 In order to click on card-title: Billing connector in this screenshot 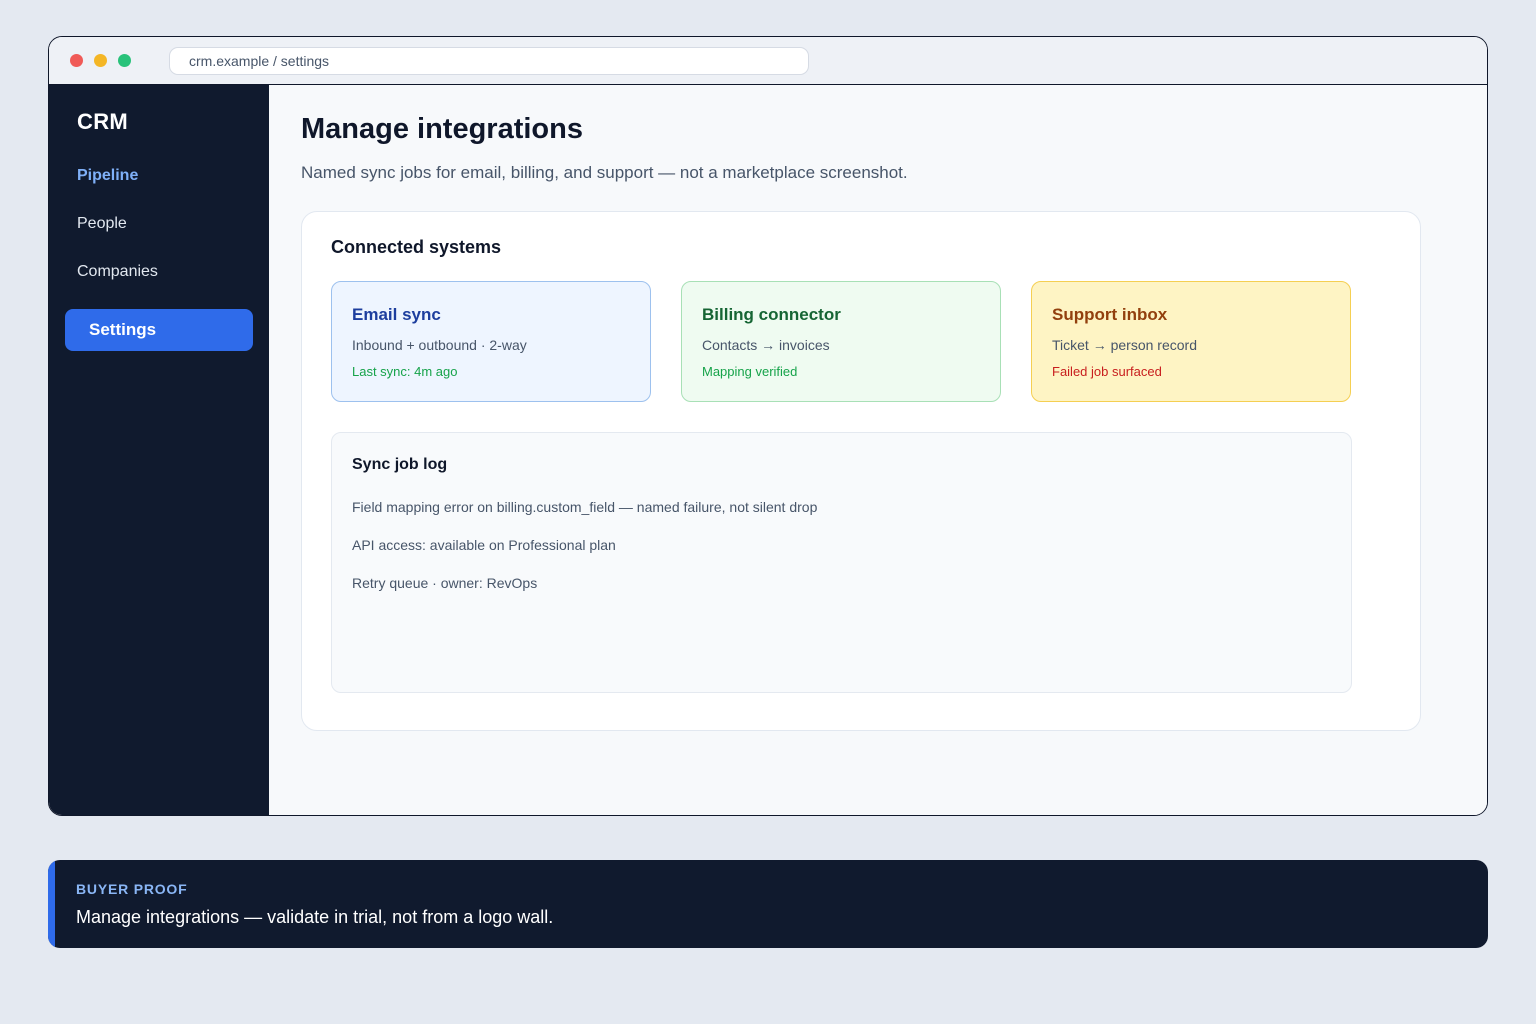, I will do `click(771, 314)`.